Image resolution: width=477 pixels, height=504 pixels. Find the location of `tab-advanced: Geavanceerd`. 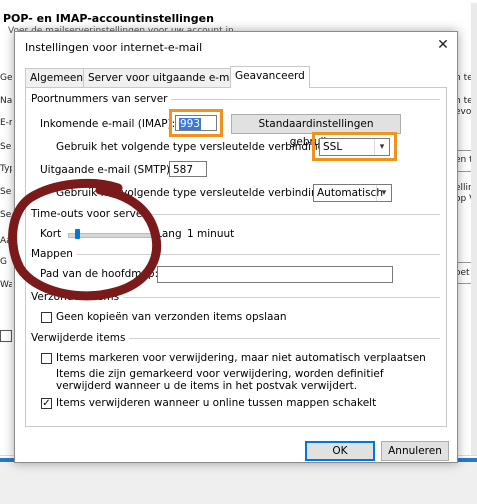

tab-advanced: Geavanceerd is located at coordinates (270, 77).